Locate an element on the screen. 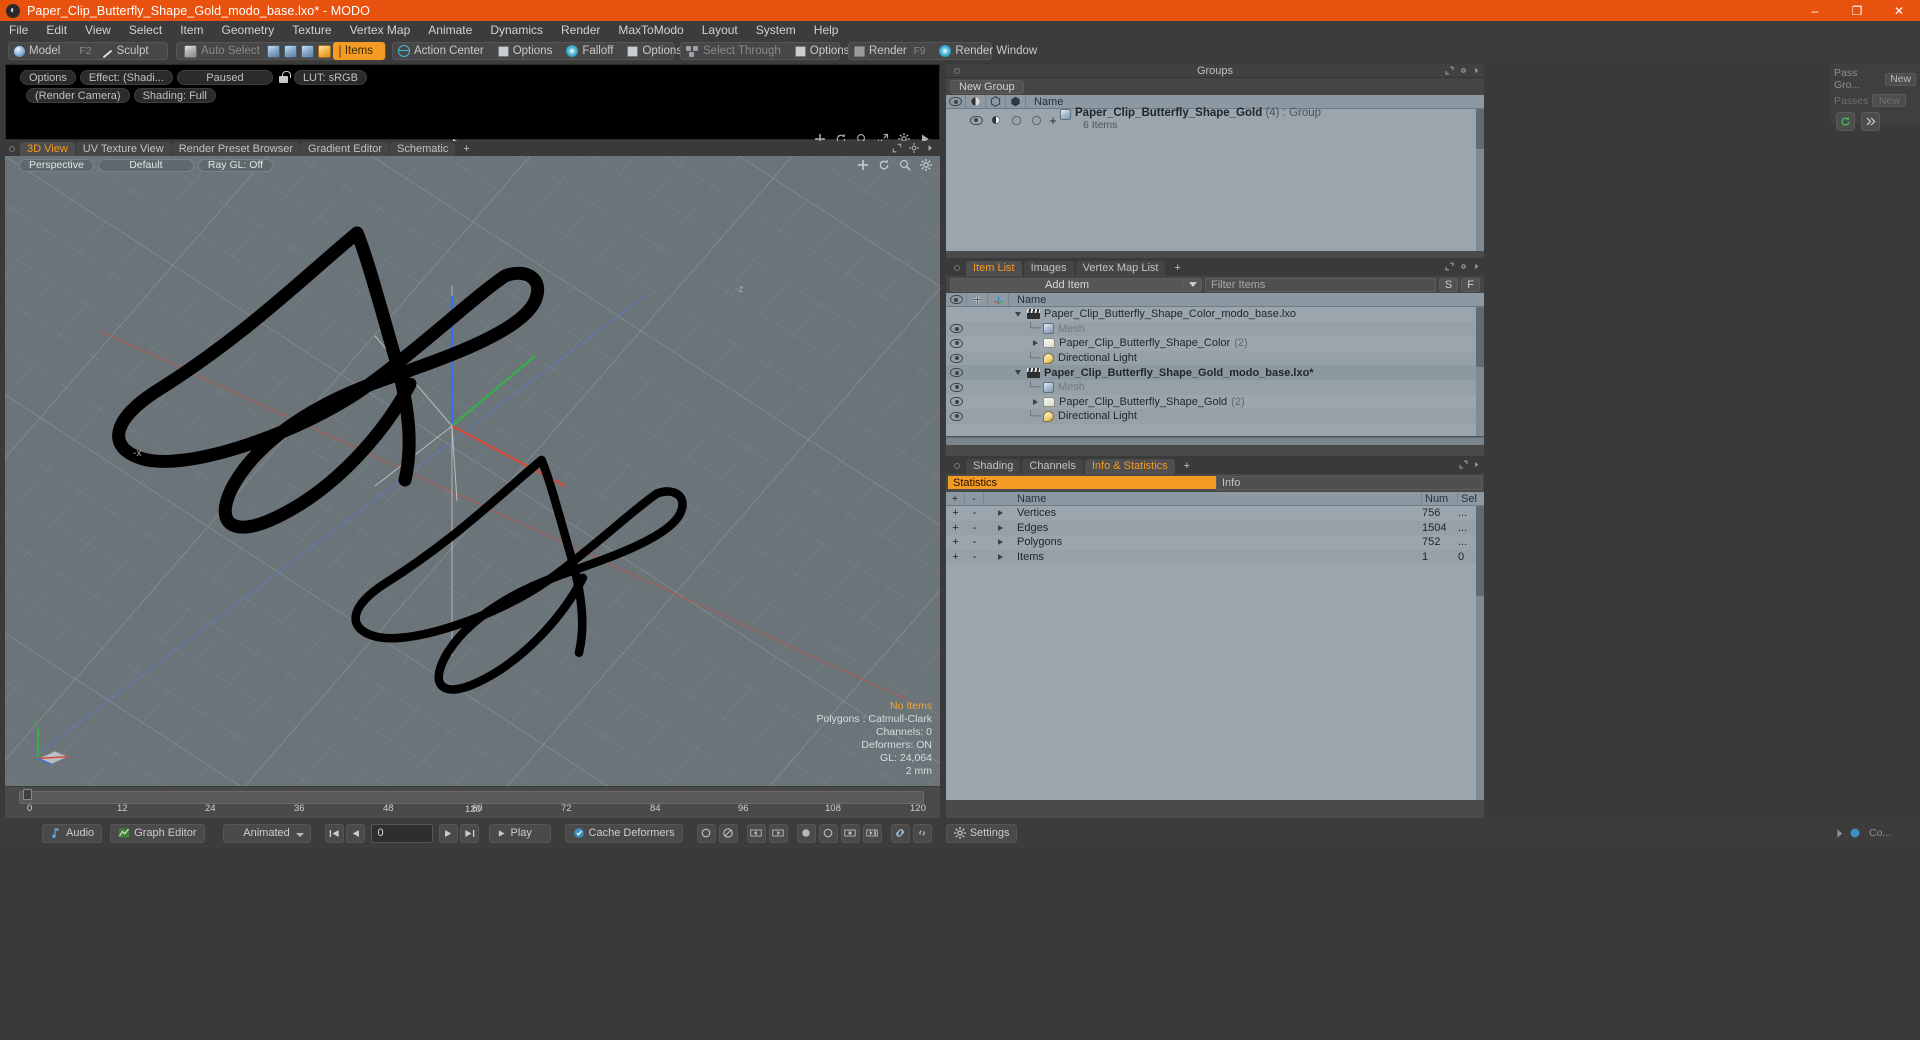 The image size is (1920, 1040). render-window-button: Render Window is located at coordinates (988, 51).